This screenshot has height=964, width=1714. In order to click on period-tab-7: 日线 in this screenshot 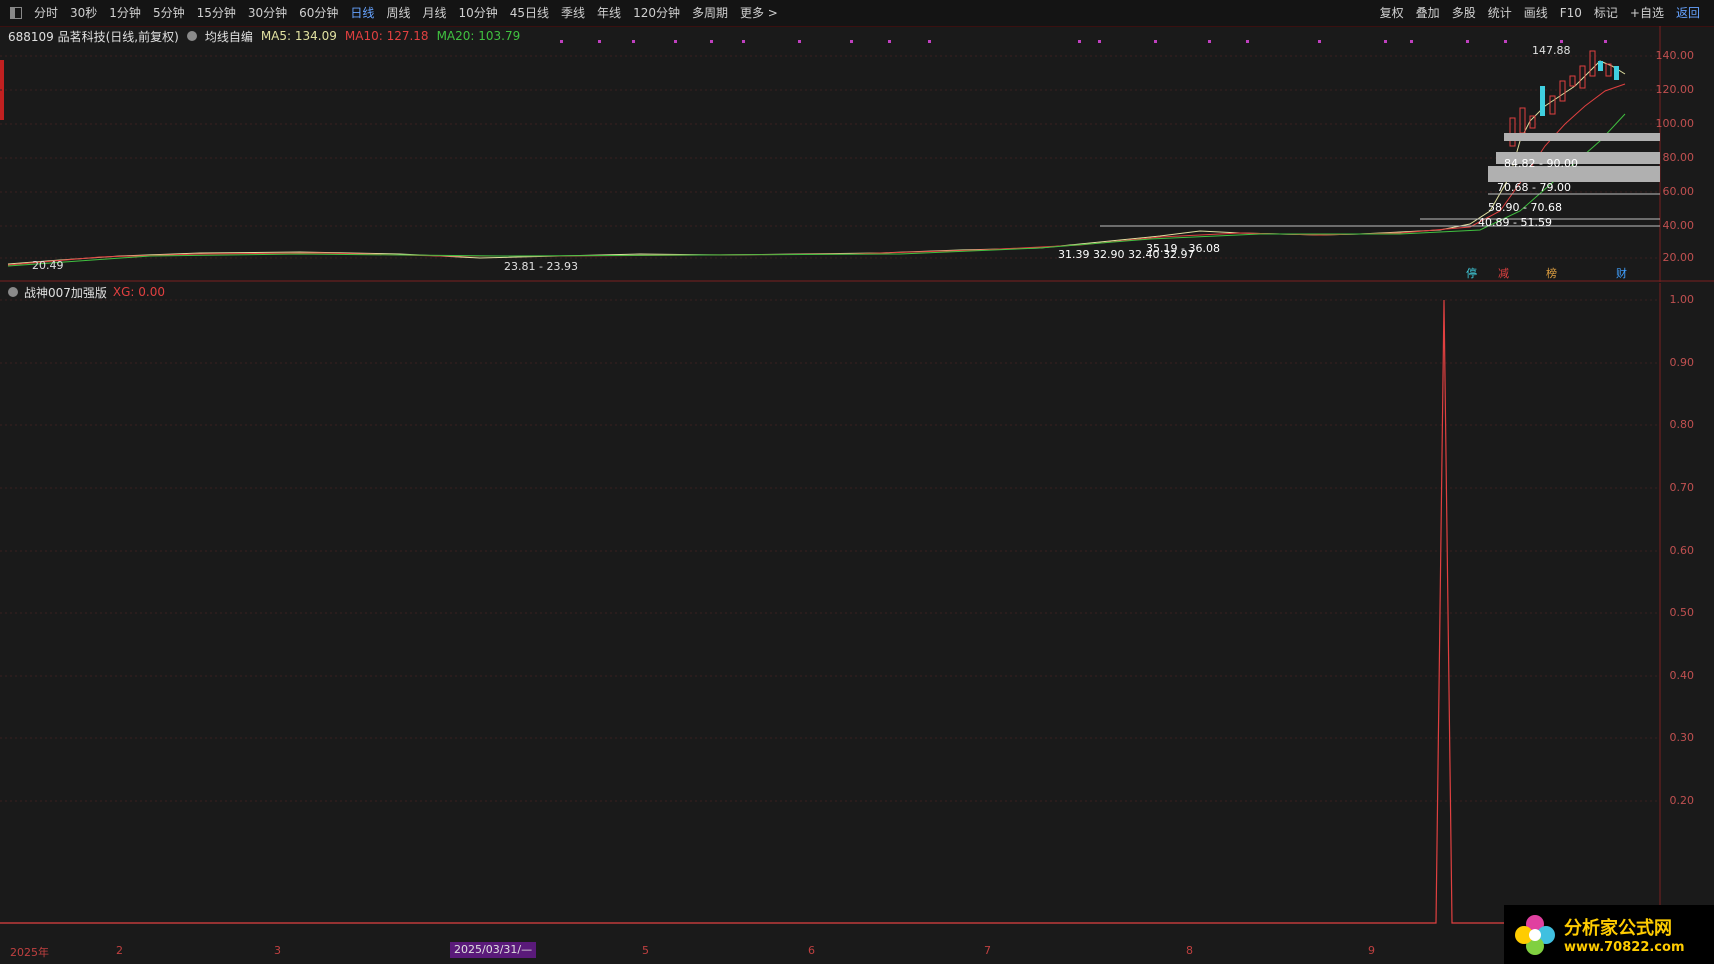, I will do `click(362, 13)`.